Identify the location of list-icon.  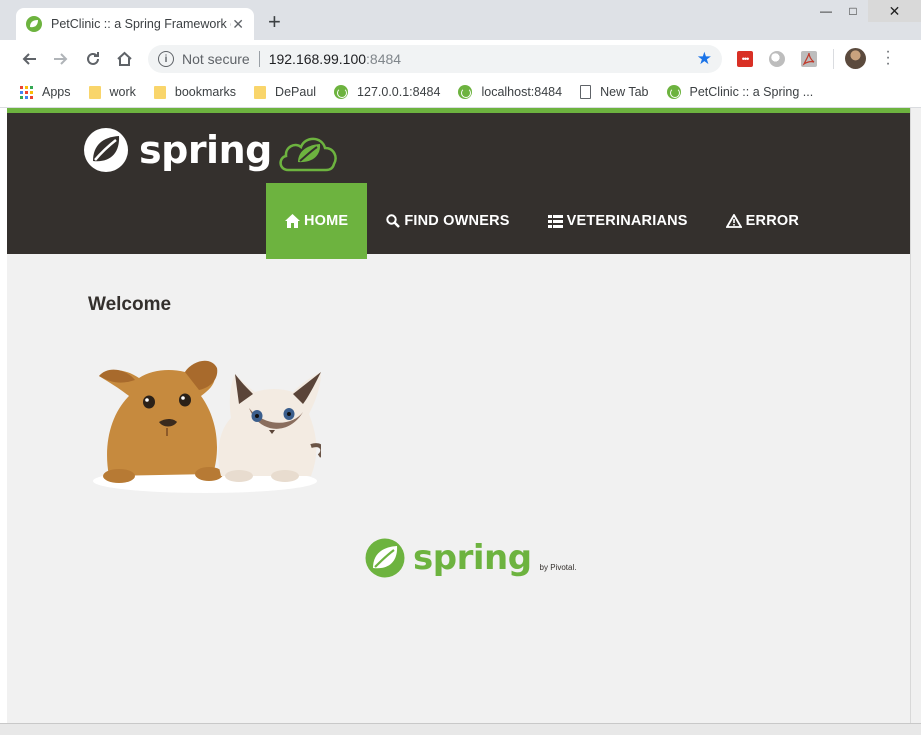
(555, 221).